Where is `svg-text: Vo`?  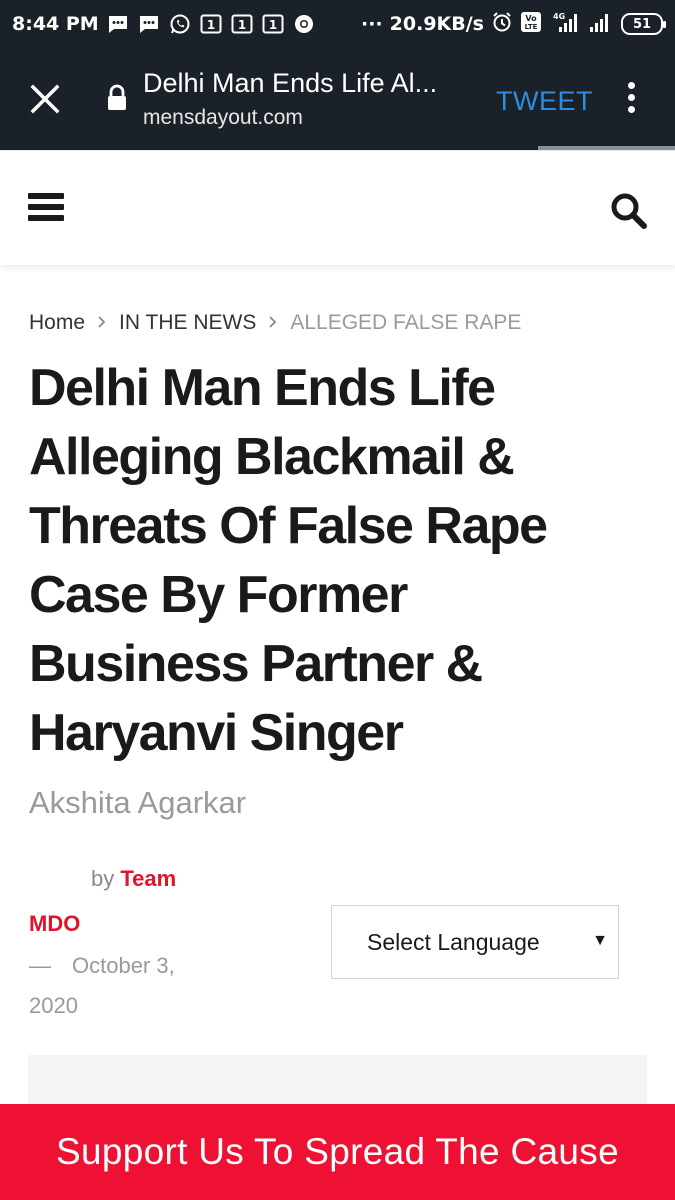 svg-text: Vo is located at coordinates (531, 18).